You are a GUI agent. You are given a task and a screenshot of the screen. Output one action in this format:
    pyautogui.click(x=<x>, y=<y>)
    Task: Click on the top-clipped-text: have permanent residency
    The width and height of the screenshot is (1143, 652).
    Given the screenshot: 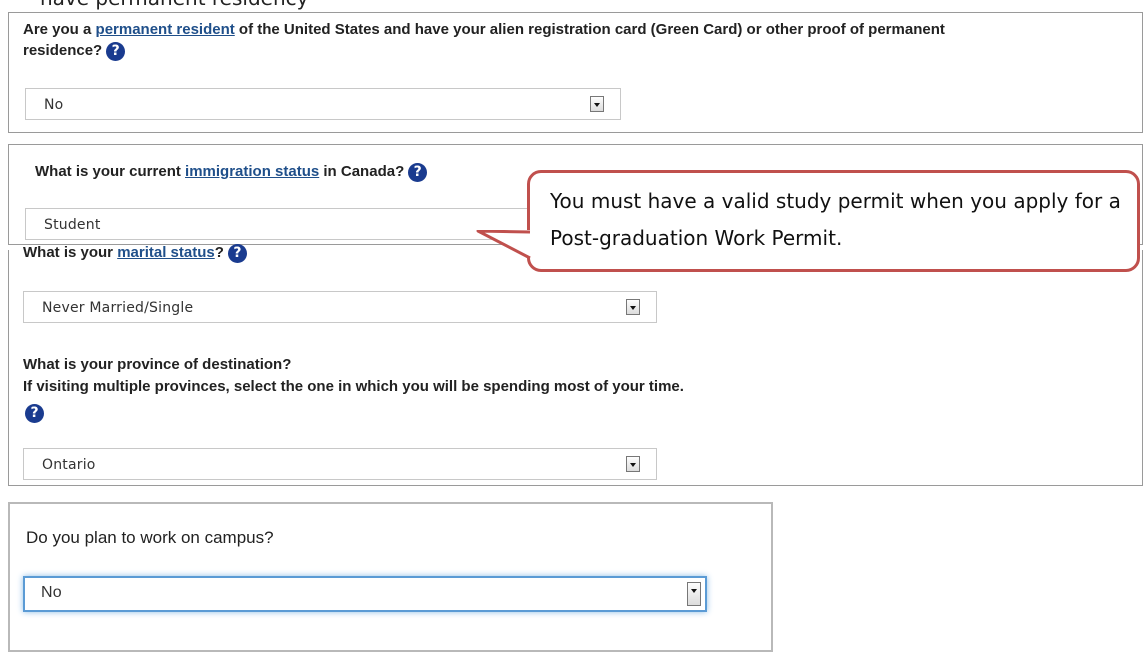 What is the action you would take?
    pyautogui.click(x=174, y=5)
    